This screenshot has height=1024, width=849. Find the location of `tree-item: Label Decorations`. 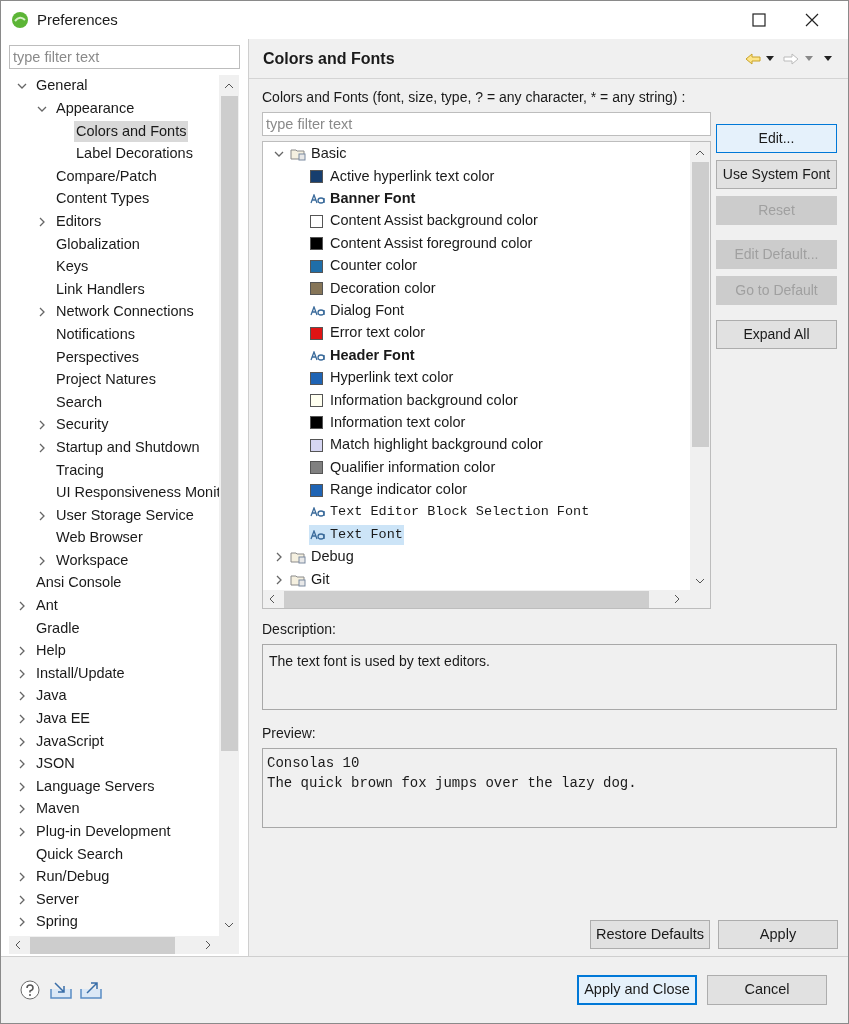

tree-item: Label Decorations is located at coordinates (134, 154).